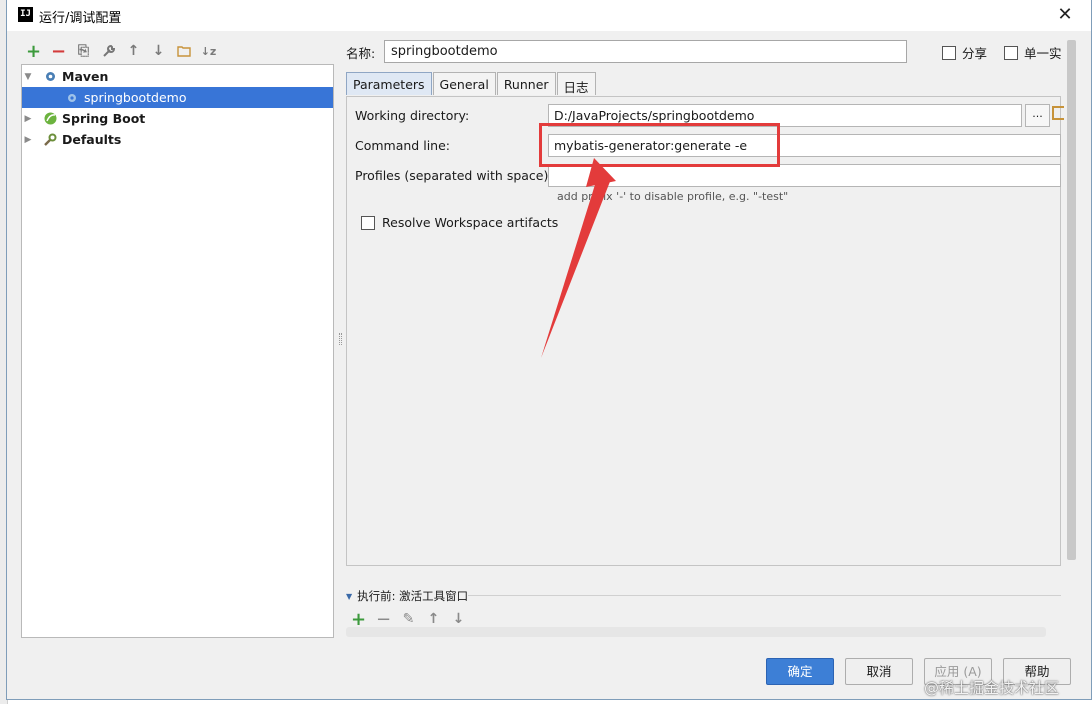  Describe the element at coordinates (992, 688) in the screenshot. I see `watermark: @稀土掘金技术社区` at that location.